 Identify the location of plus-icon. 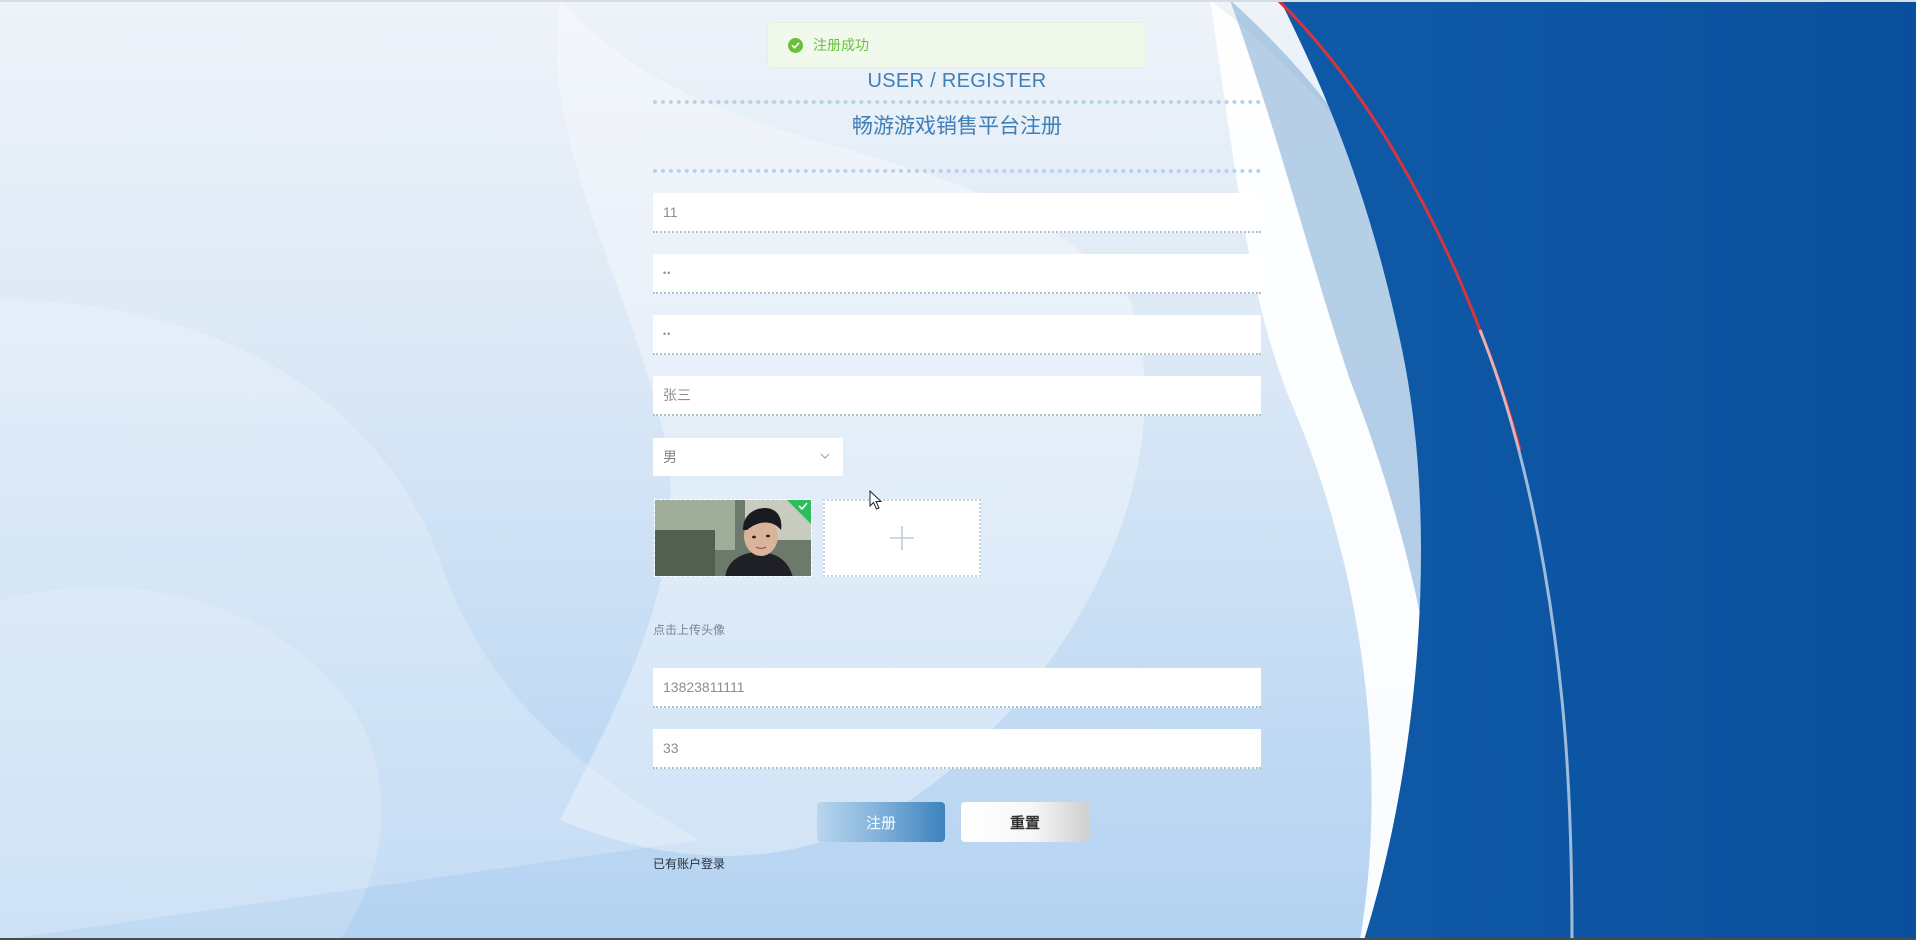
(902, 538).